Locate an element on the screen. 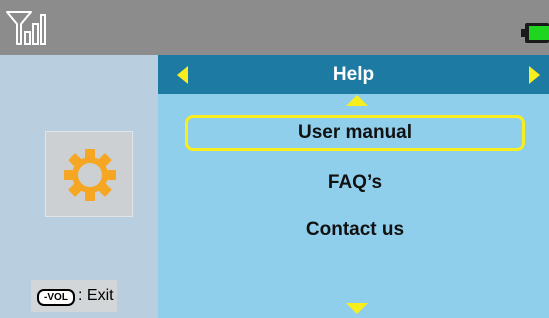 This screenshot has height=318, width=549. menu-item-faqs: FAQ’s is located at coordinates (355, 184).